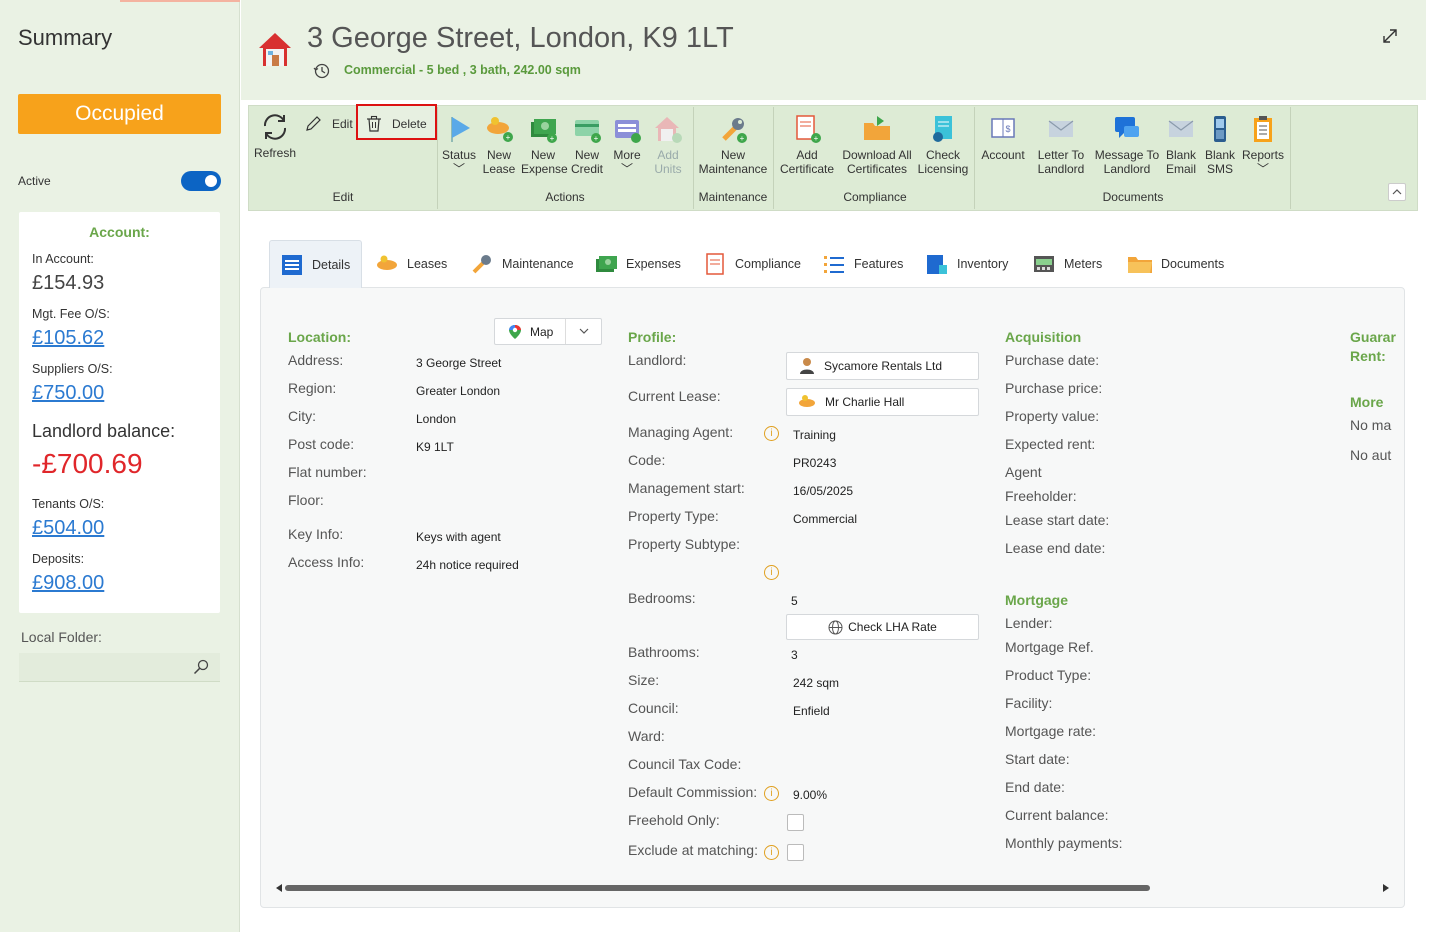 The height and width of the screenshot is (932, 1436). What do you see at coordinates (68, 528) in the screenshot?
I see `tenants-link: £504.00` at bounding box center [68, 528].